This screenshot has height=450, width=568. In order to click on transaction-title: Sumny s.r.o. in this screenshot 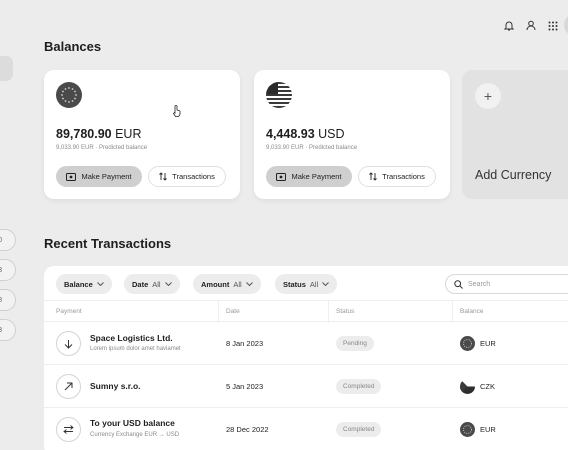, I will do `click(115, 386)`.